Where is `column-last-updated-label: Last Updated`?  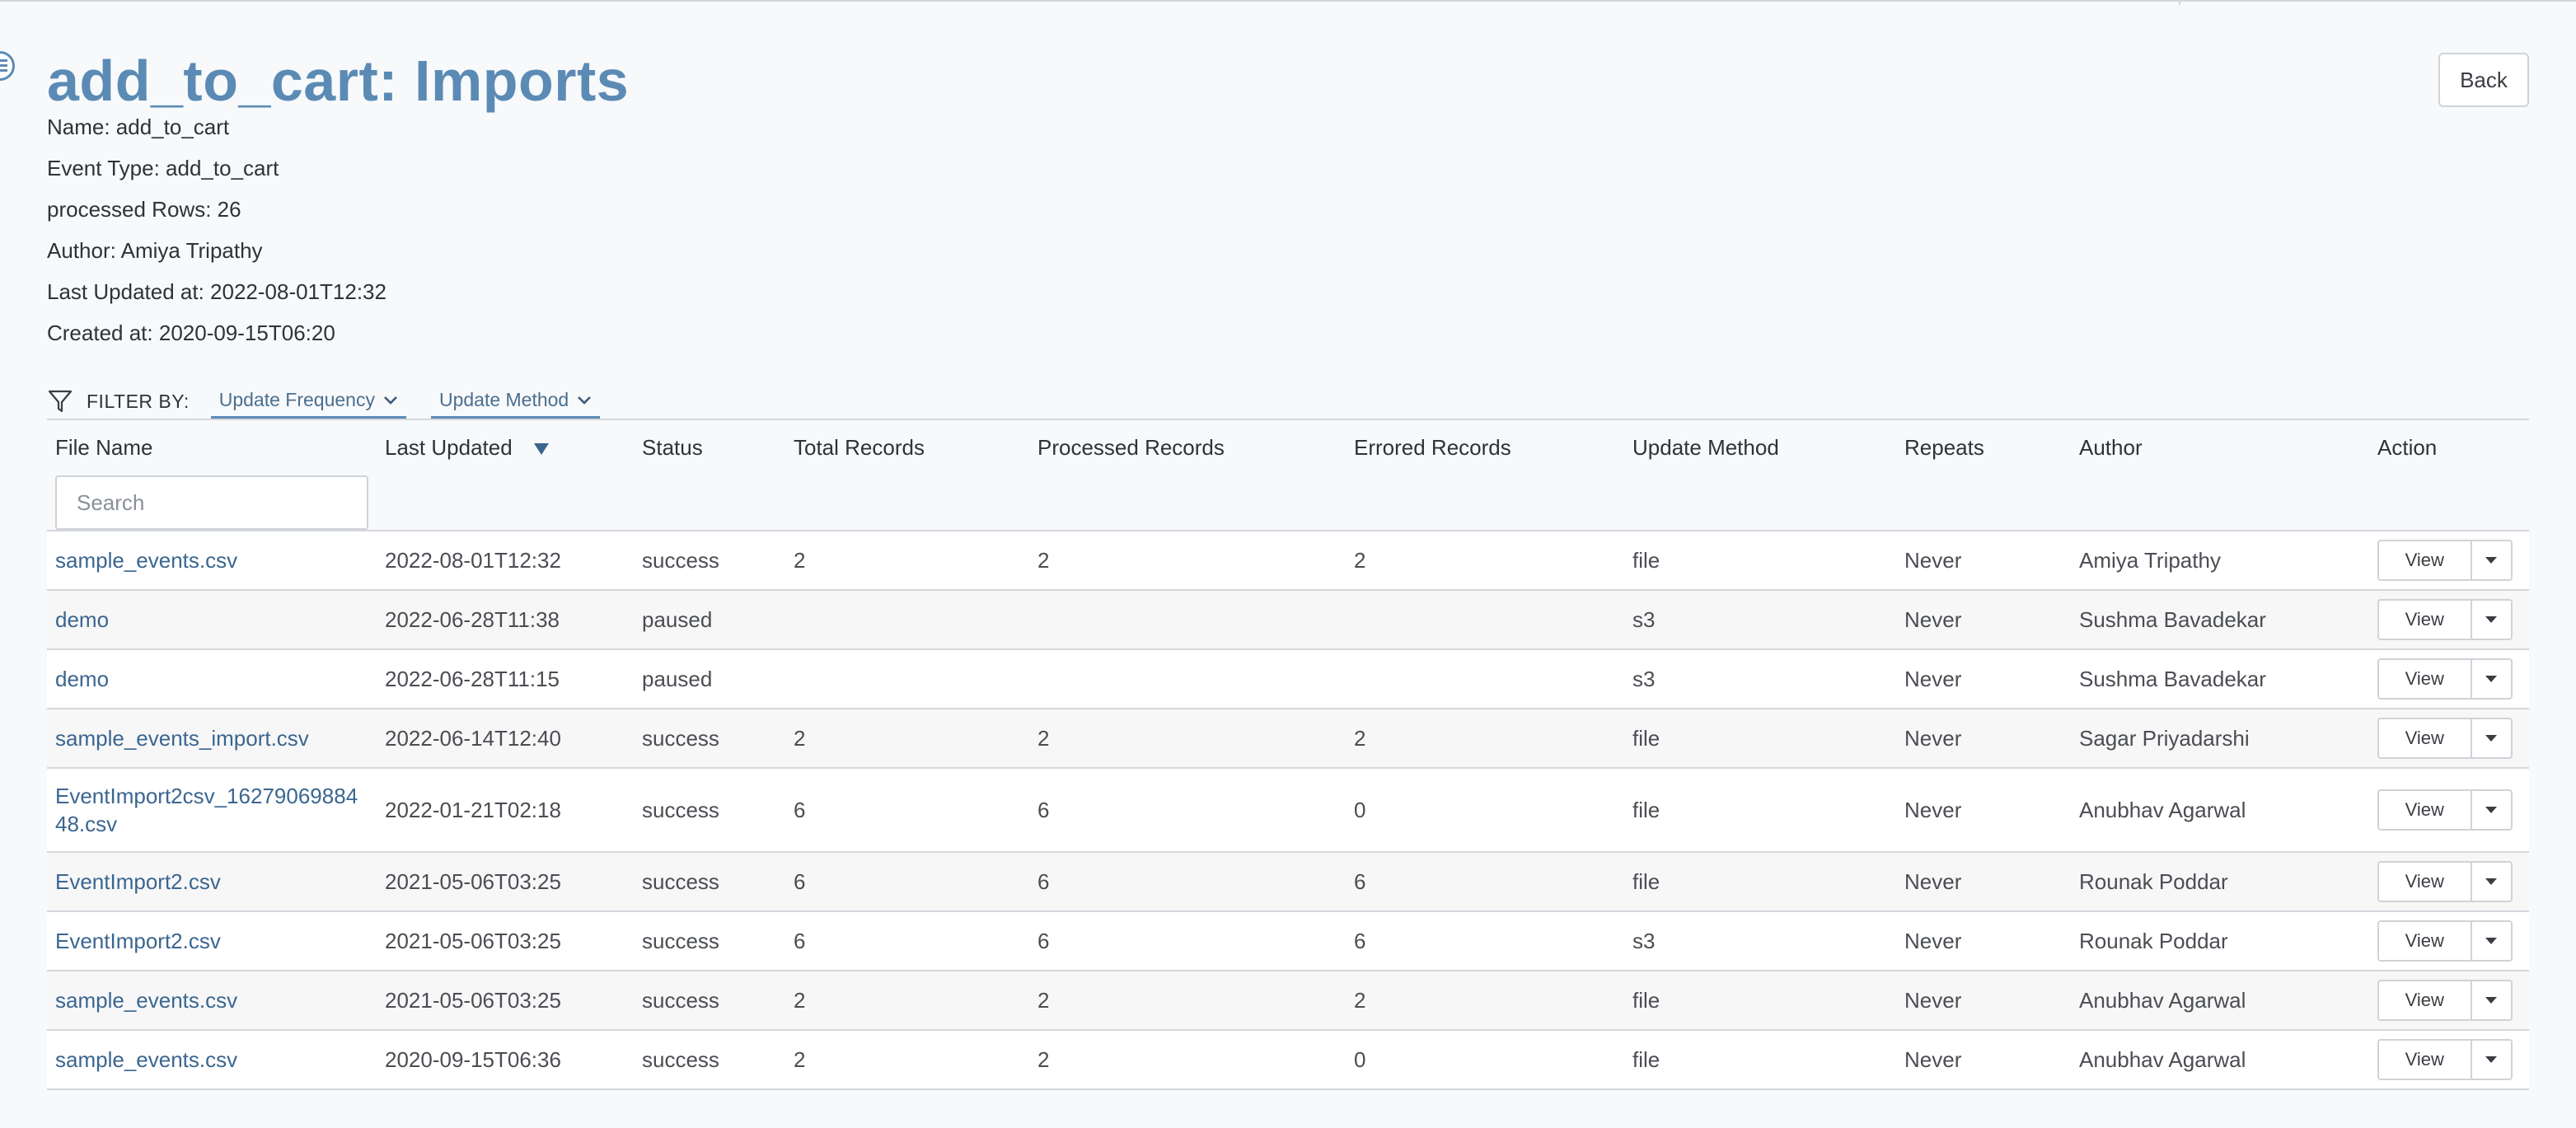
column-last-updated-label: Last Updated is located at coordinates (449, 448).